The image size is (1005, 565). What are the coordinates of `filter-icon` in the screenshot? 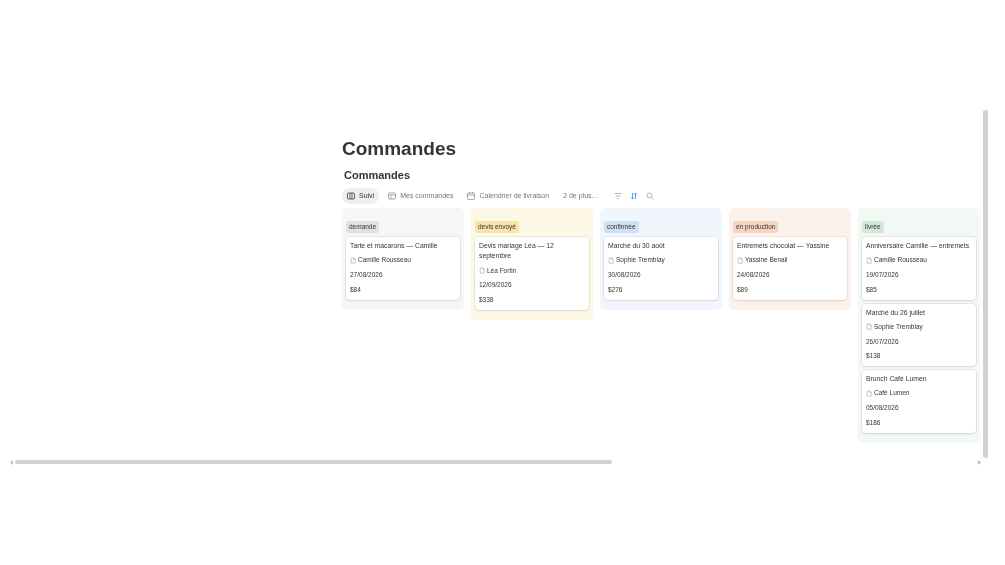 It's located at (618, 196).